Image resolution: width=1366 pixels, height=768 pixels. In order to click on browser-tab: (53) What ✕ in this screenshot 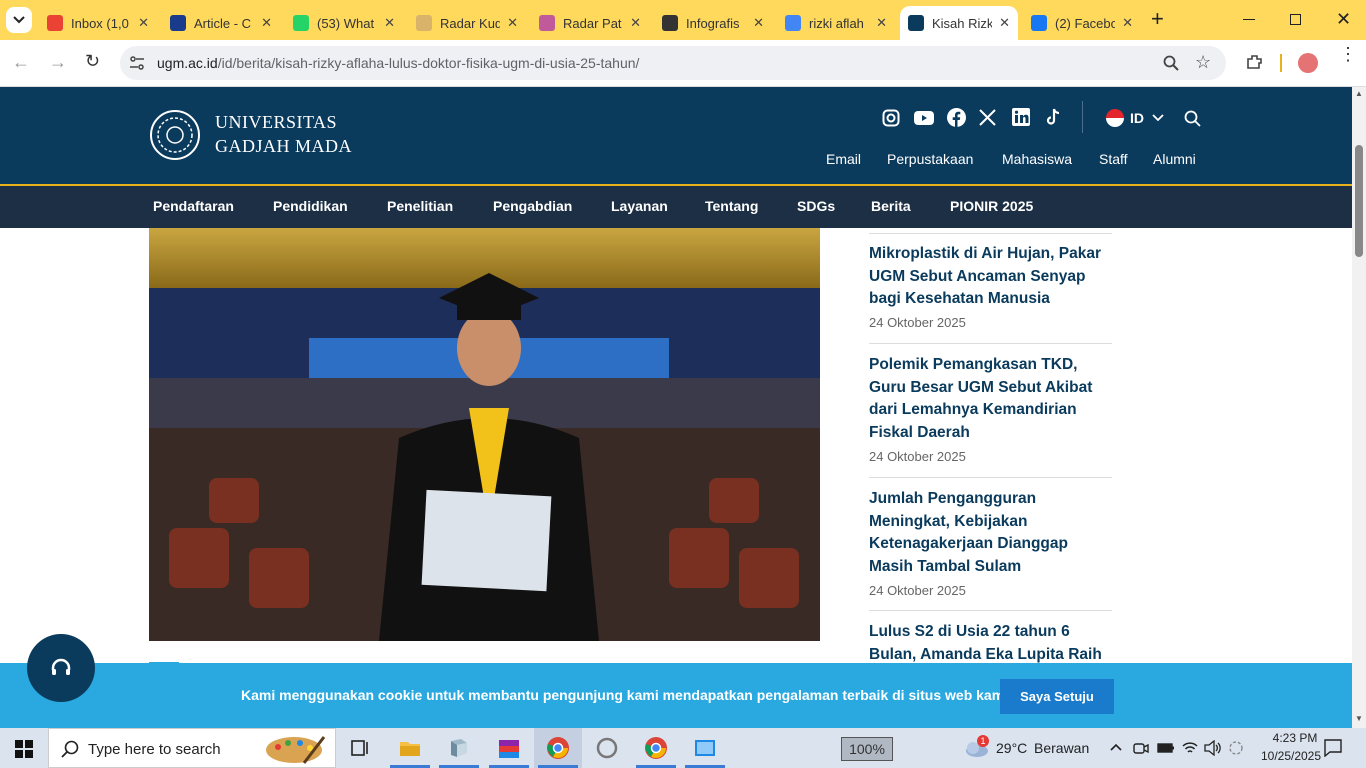, I will do `click(344, 23)`.